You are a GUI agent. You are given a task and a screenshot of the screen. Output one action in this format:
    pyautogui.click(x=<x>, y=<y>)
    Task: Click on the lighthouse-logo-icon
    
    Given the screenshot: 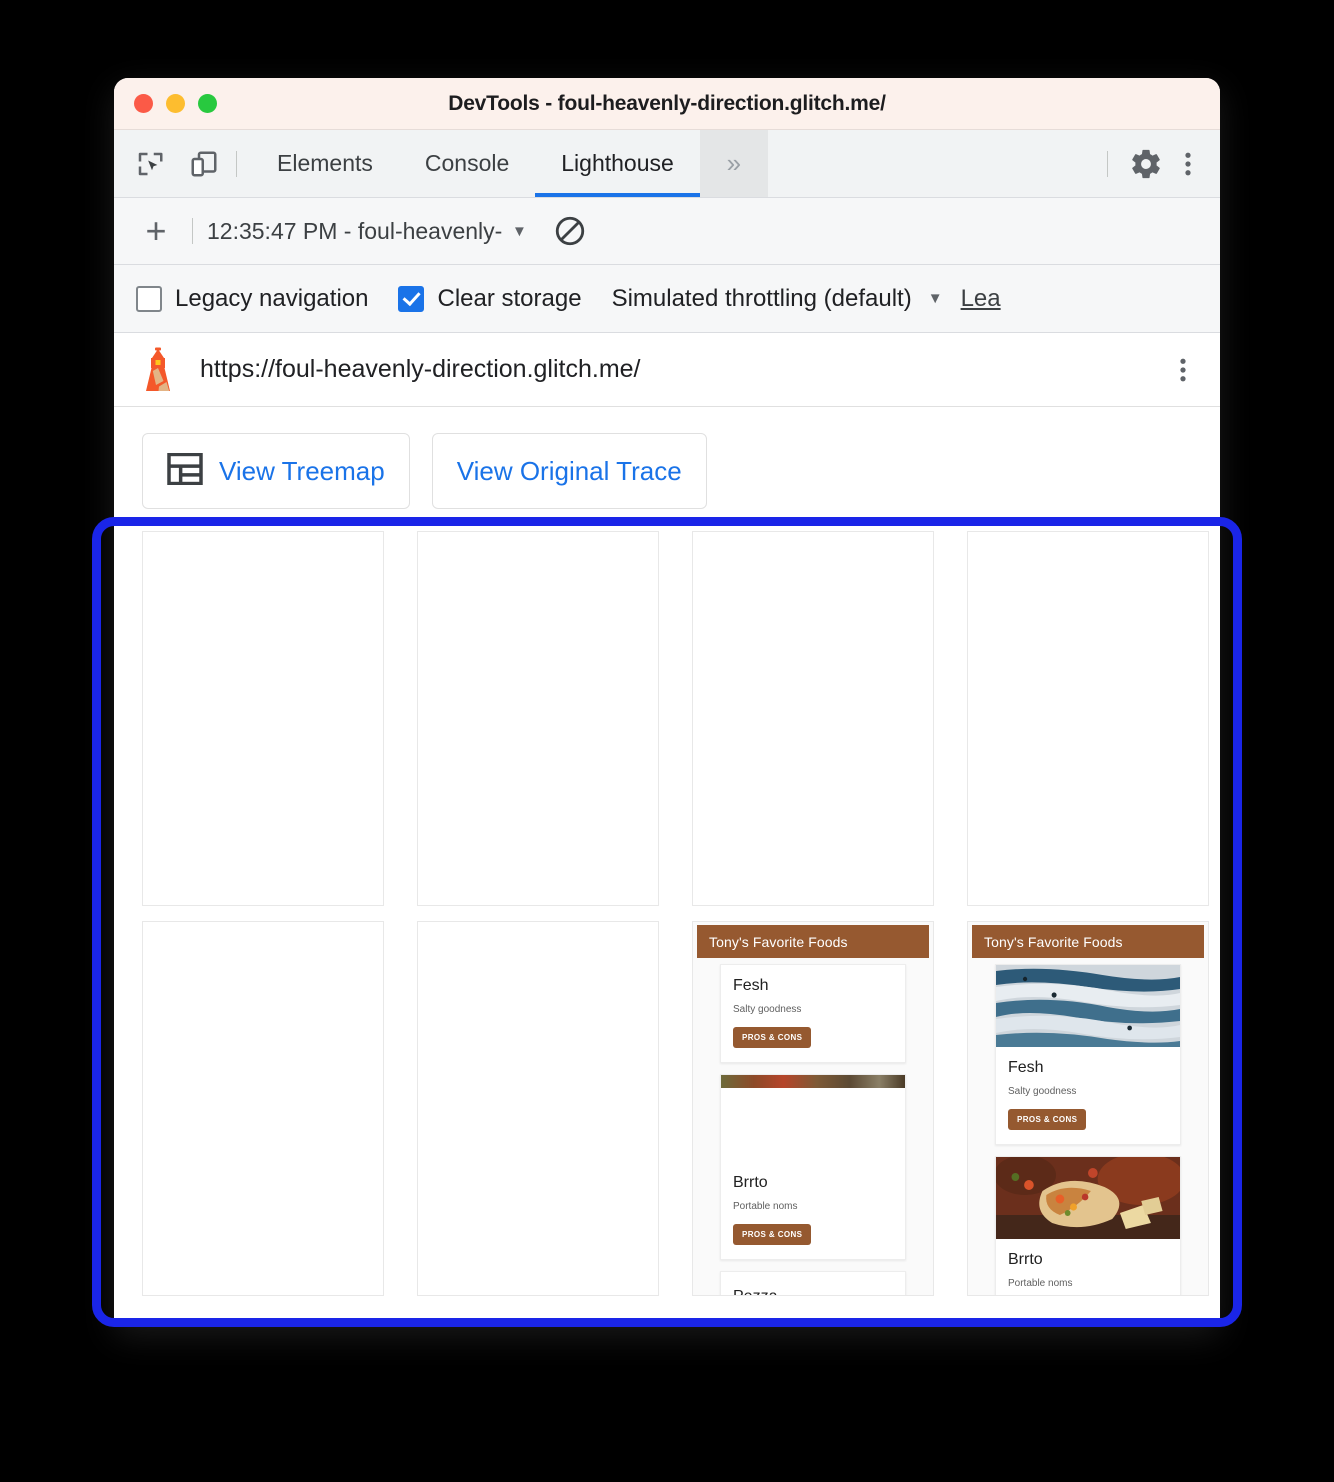 What is the action you would take?
    pyautogui.click(x=158, y=370)
    